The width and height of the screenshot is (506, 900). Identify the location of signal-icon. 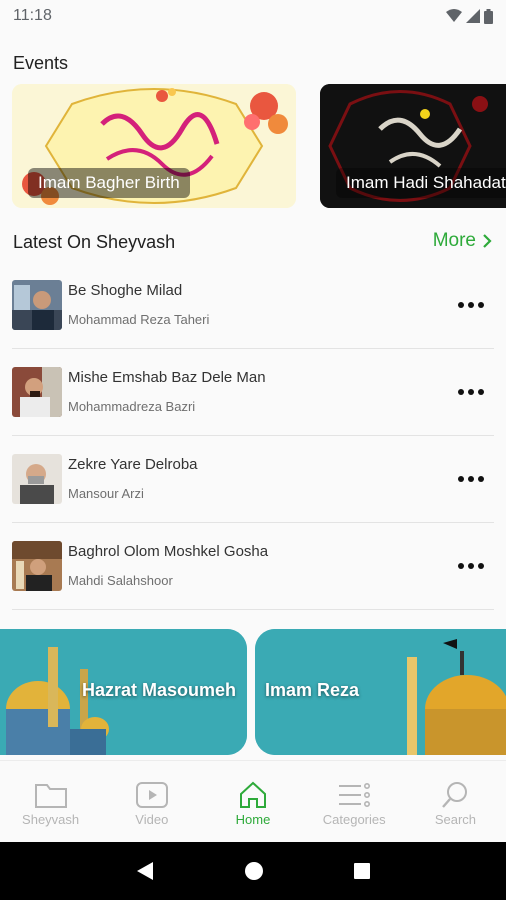
(473, 16).